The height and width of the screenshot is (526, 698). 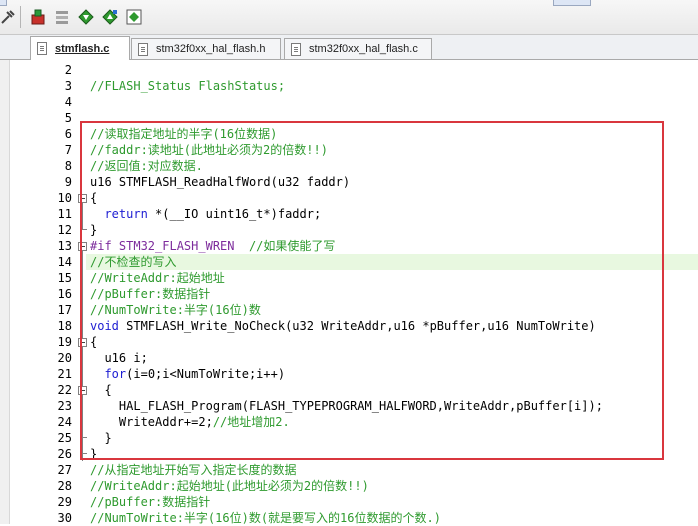 What do you see at coordinates (64, 486) in the screenshot?
I see `line-number: 28` at bounding box center [64, 486].